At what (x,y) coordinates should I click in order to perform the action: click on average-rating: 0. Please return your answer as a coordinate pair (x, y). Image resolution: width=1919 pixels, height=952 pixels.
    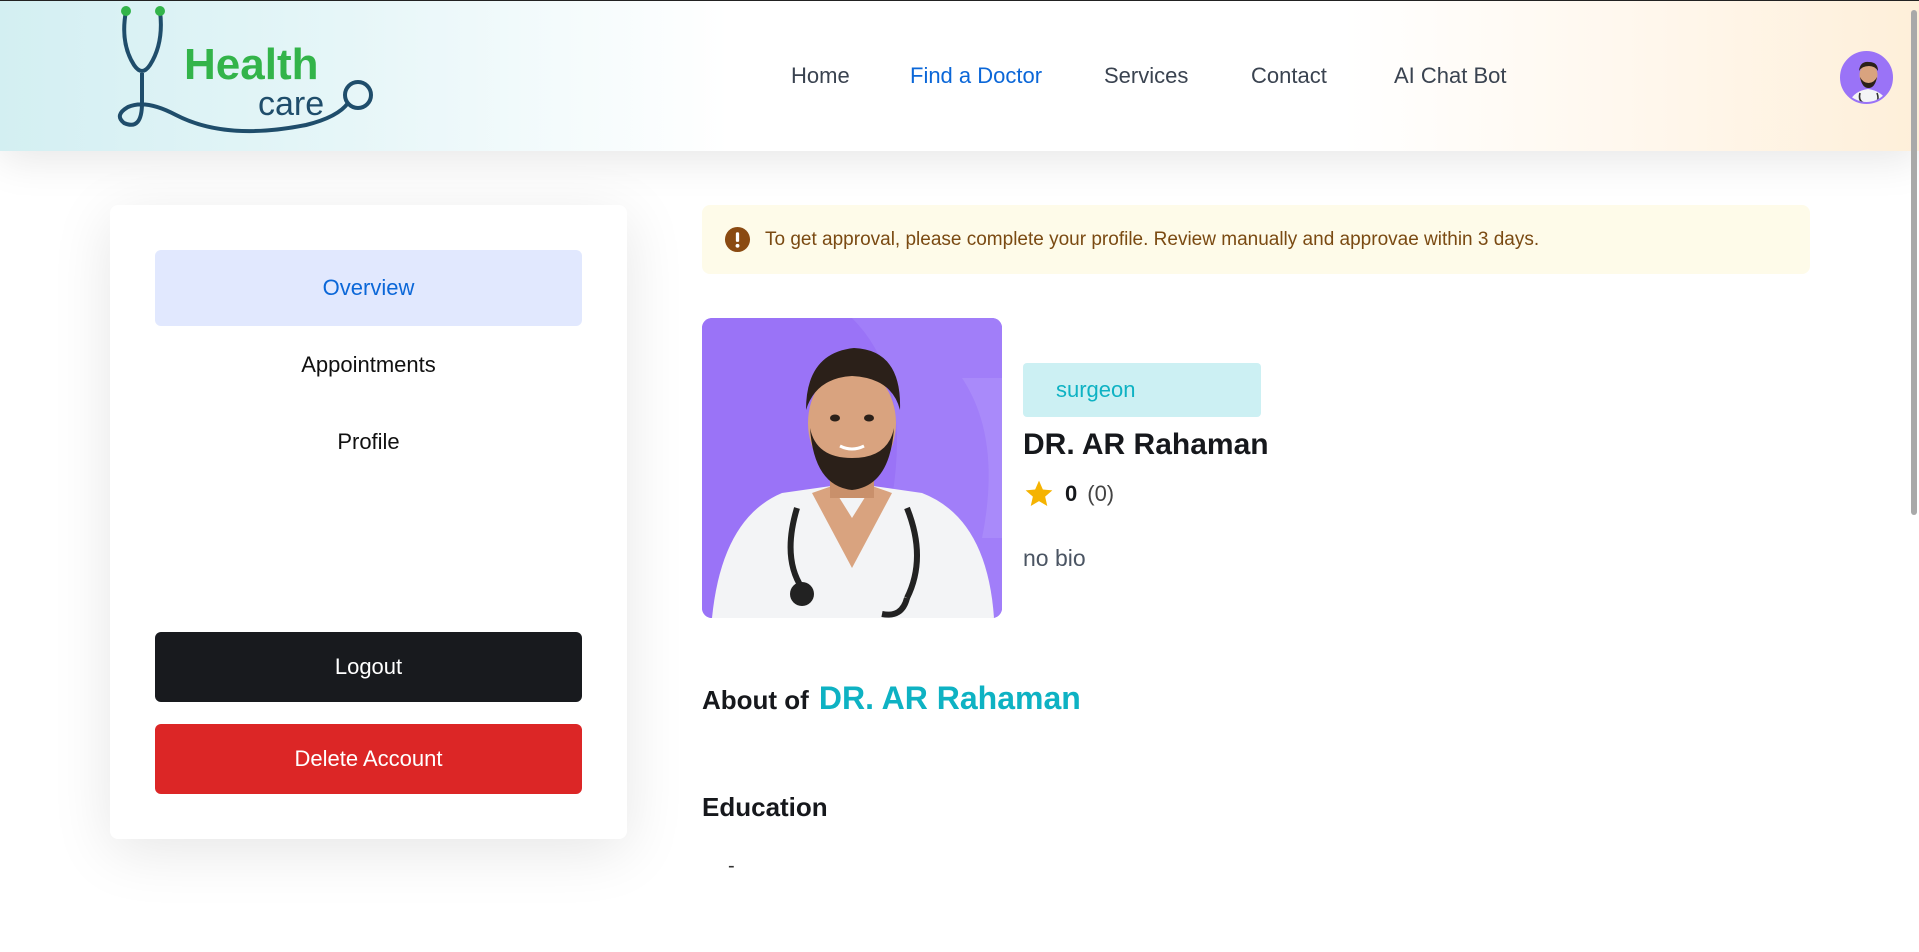
    Looking at the image, I should click on (1071, 493).